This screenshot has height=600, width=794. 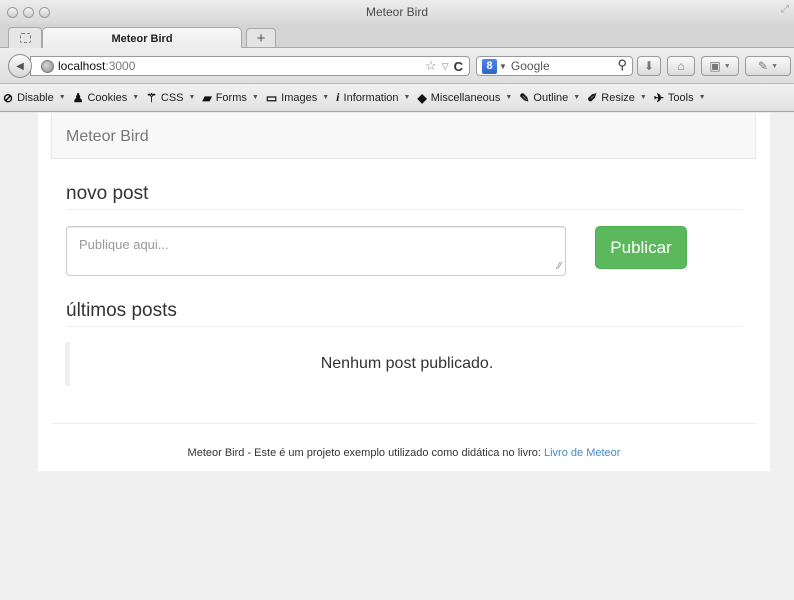 I want to click on dev-menu-resize: ✐ Resize ▼, so click(x=617, y=98).